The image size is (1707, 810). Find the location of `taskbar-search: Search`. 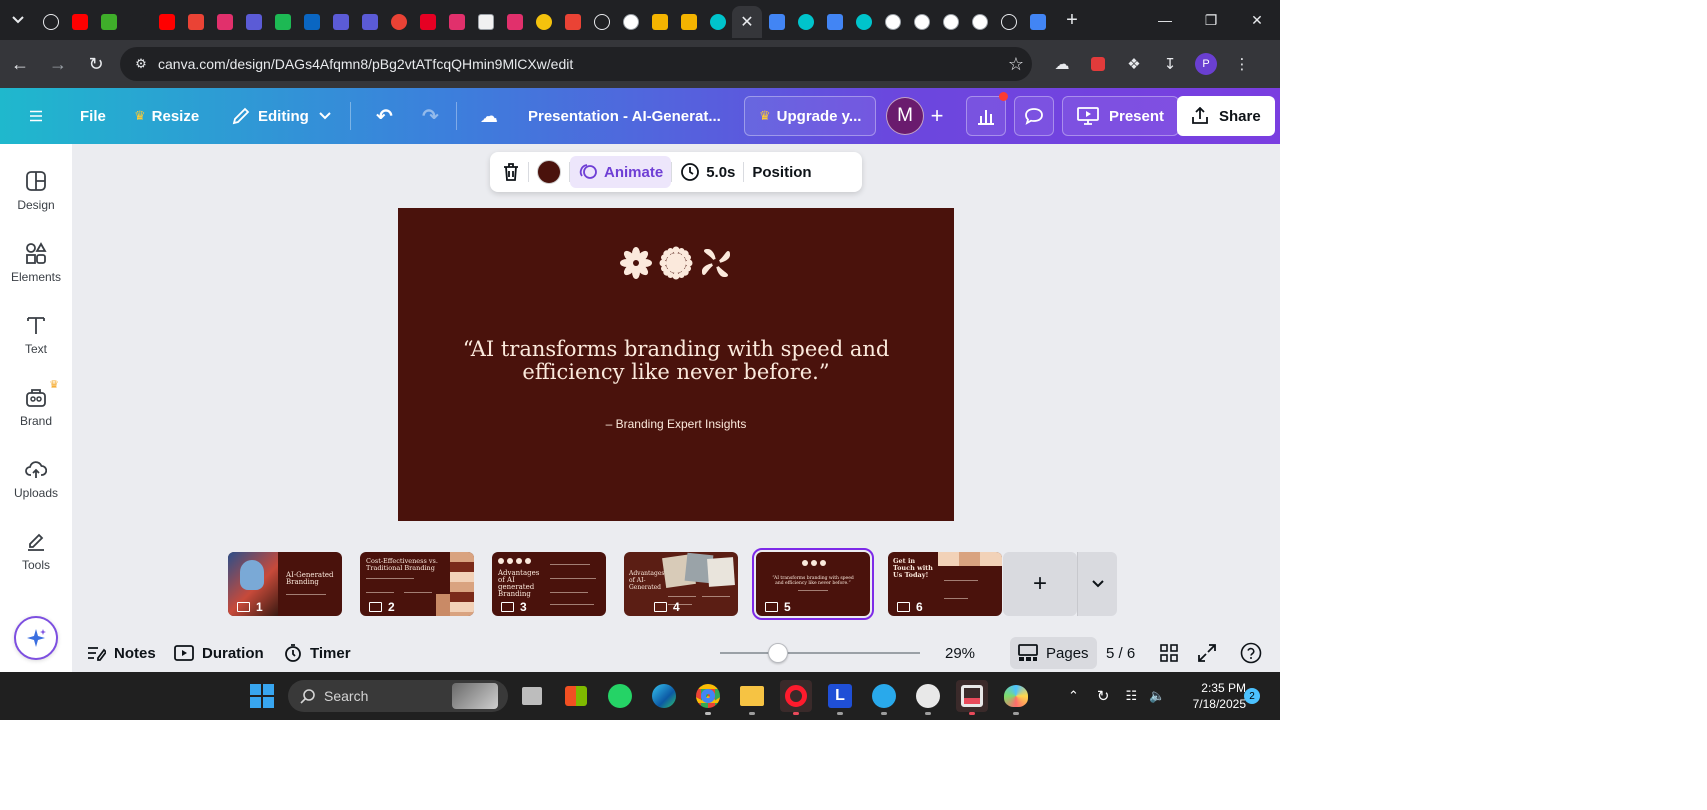

taskbar-search: Search is located at coordinates (398, 696).